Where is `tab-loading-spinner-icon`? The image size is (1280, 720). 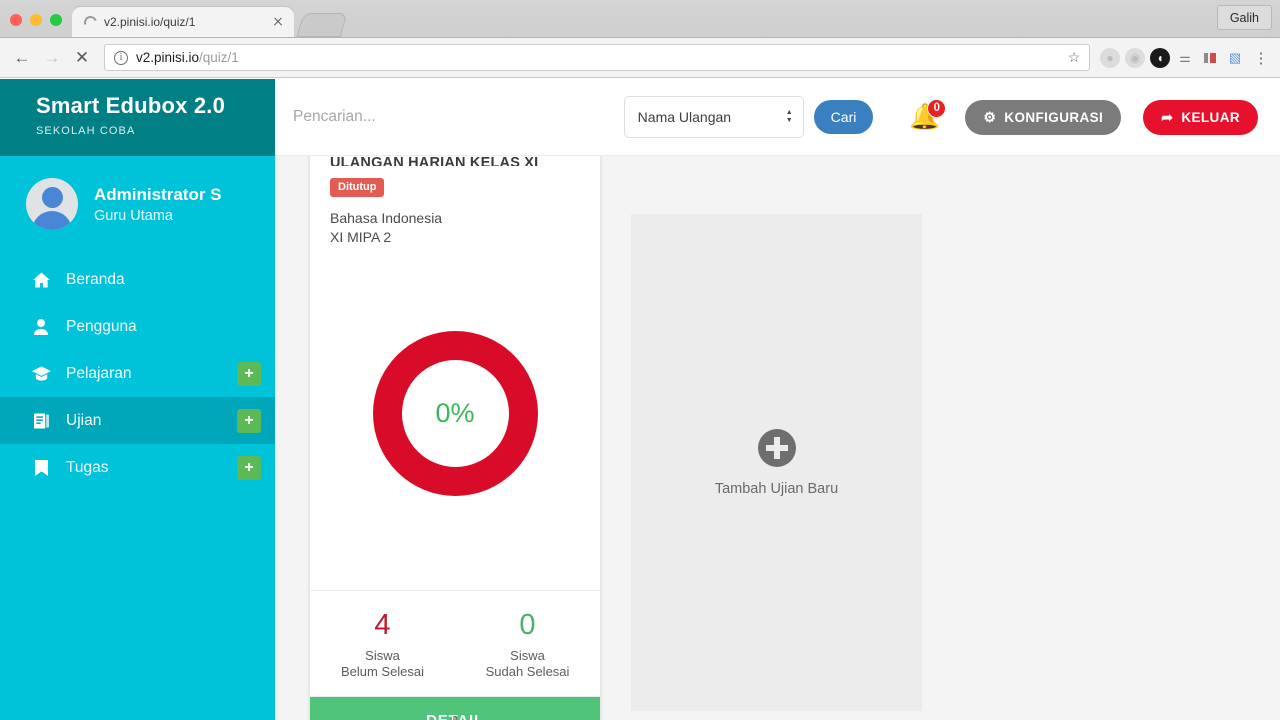 tab-loading-spinner-icon is located at coordinates (90, 22).